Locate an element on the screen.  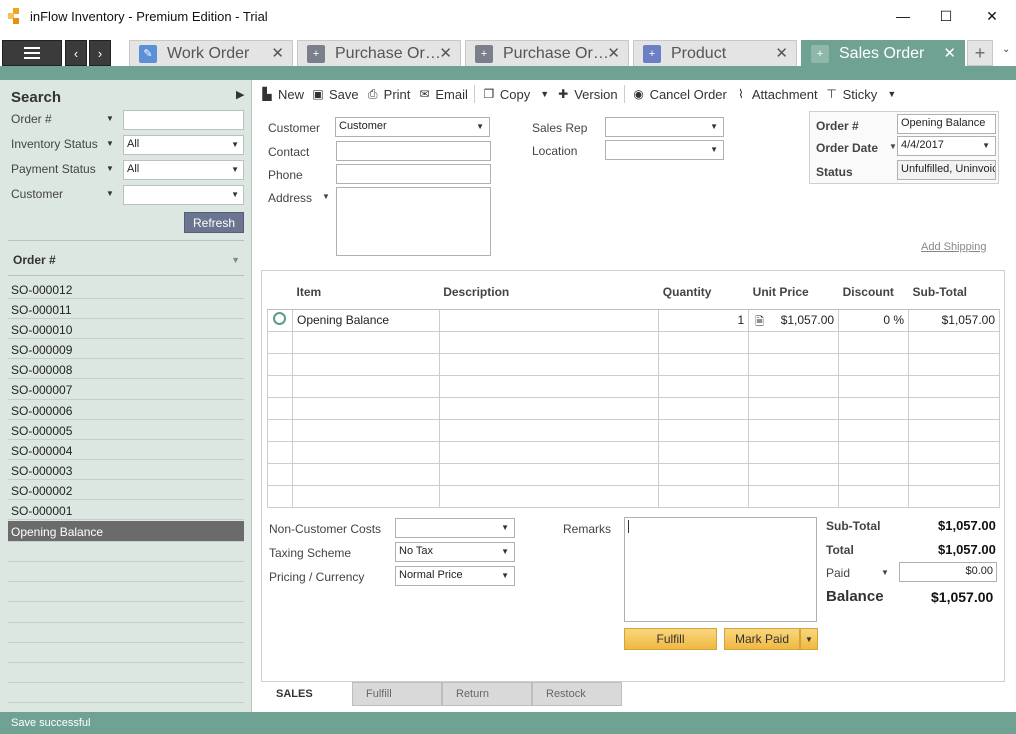
list-item: SO-000012 is located at coordinates (126, 289).